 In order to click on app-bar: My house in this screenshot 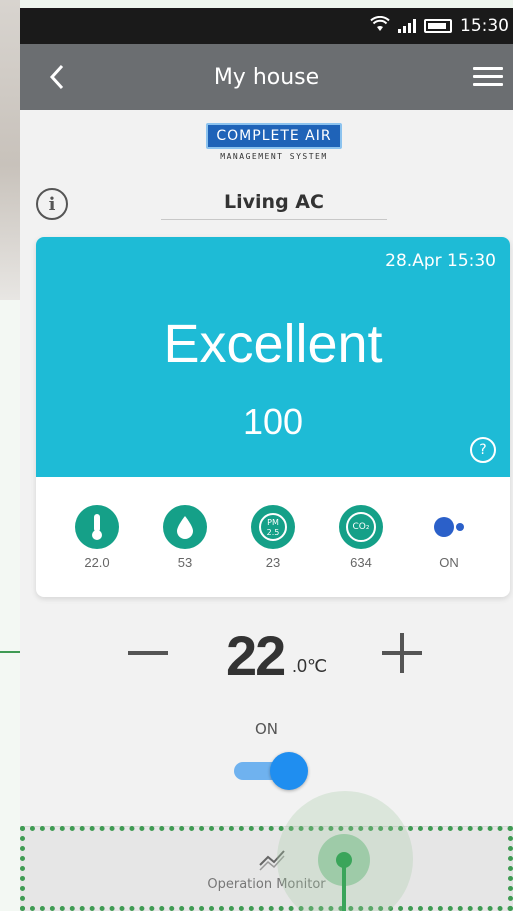, I will do `click(266, 77)`.